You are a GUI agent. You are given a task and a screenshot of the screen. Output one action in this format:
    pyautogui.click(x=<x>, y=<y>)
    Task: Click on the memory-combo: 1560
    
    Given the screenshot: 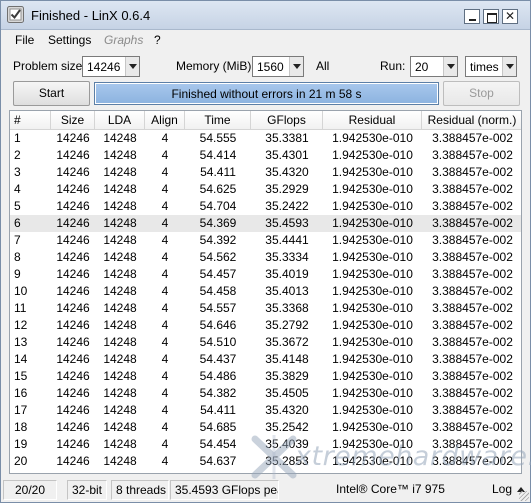 What is the action you would take?
    pyautogui.click(x=278, y=66)
    